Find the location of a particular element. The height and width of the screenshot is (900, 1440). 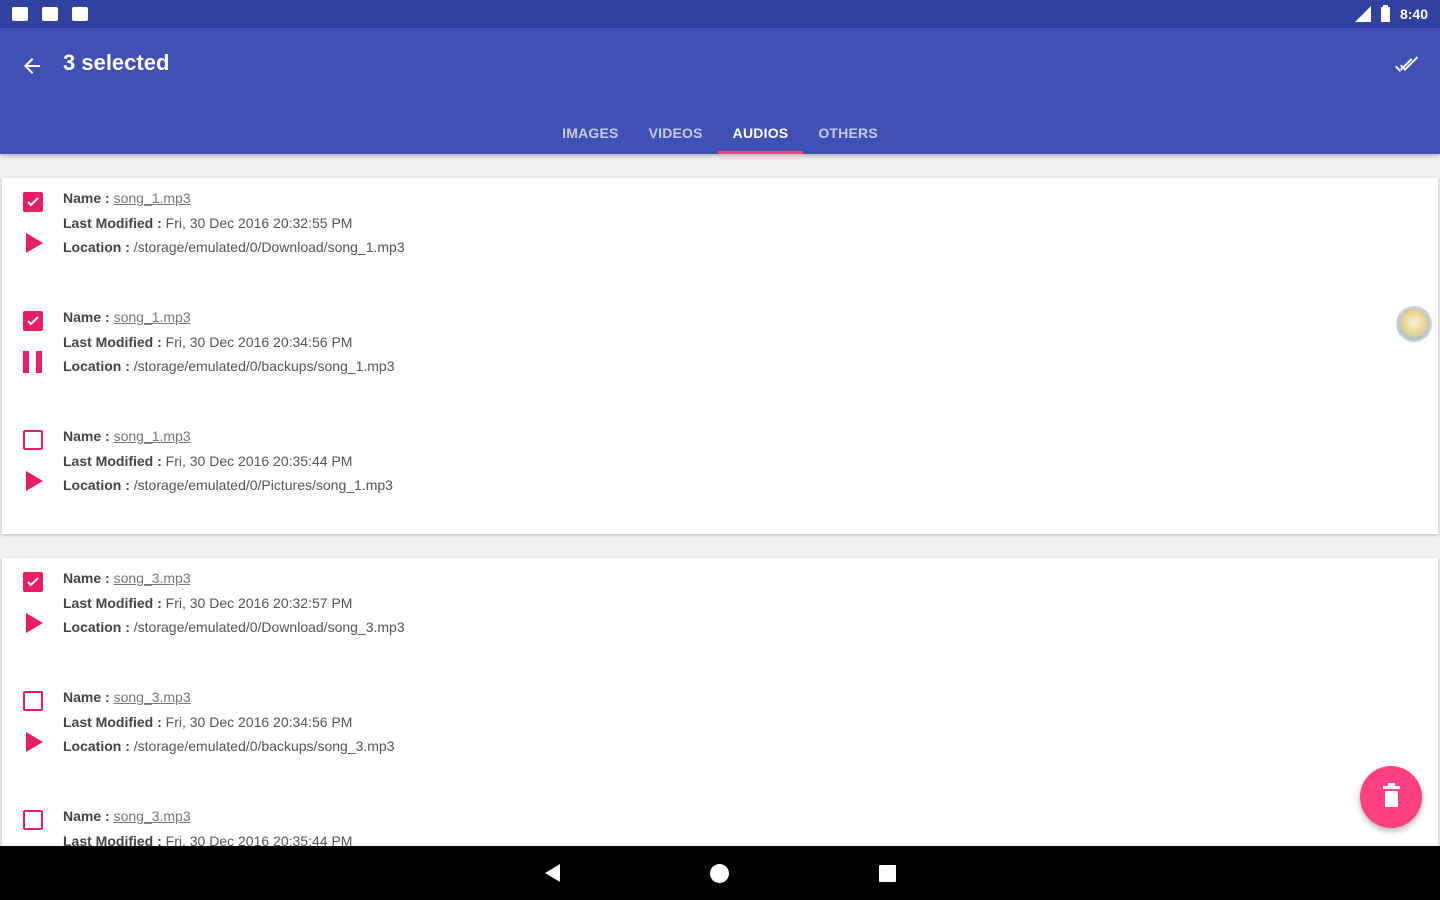

tab-bar: IMAGES VIDEOS AUDIOS OTHERS is located at coordinates (720, 133).